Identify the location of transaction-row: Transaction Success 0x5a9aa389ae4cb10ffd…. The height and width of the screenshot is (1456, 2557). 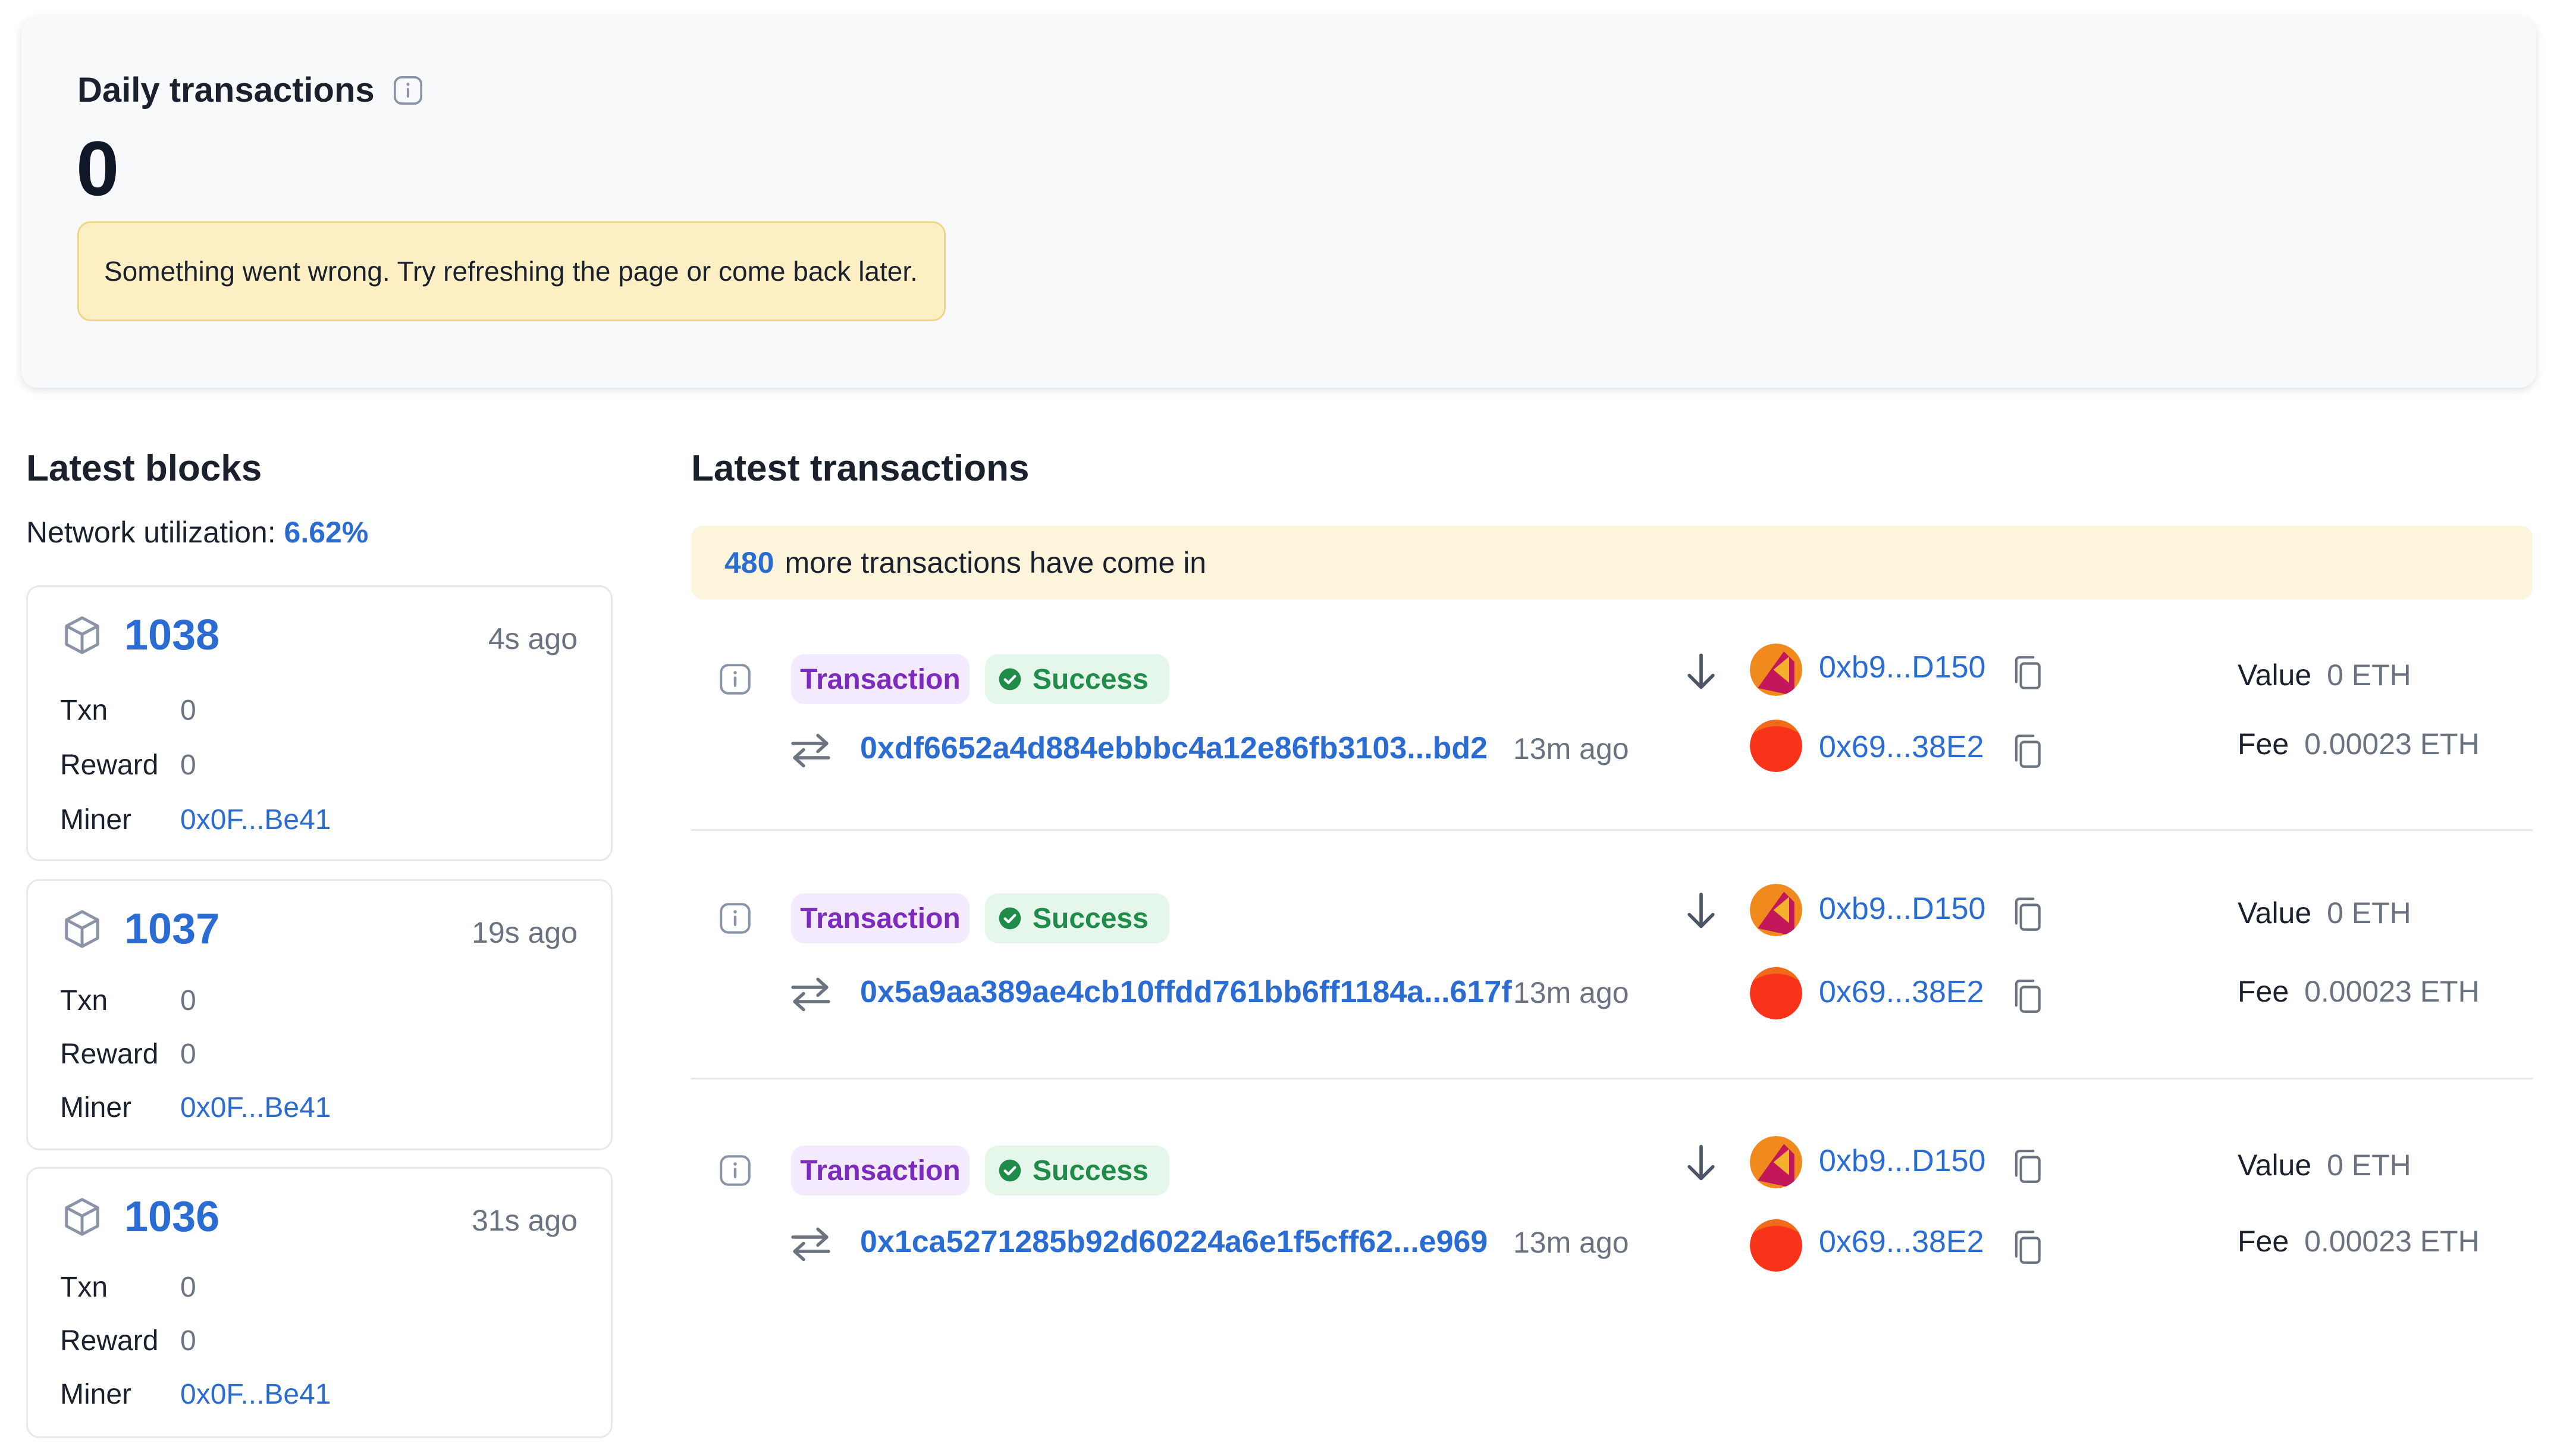
(1612, 988).